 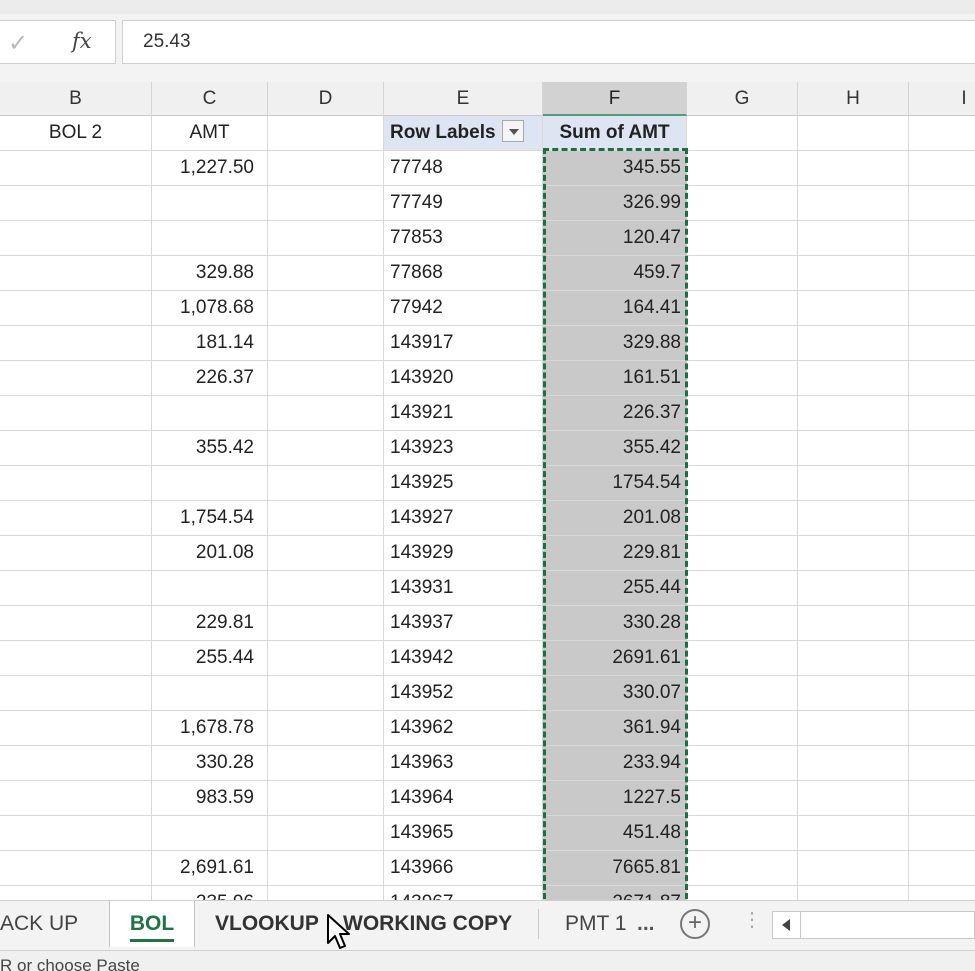 What do you see at coordinates (210, 168) in the screenshot?
I see `amt-cell: 1,227.50` at bounding box center [210, 168].